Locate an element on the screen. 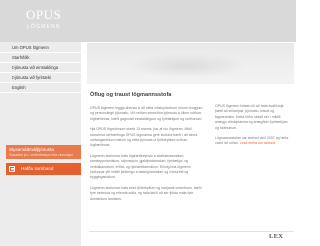 The height and width of the screenshot is (246, 320). lex-seal: LEX is located at coordinates (276, 236).